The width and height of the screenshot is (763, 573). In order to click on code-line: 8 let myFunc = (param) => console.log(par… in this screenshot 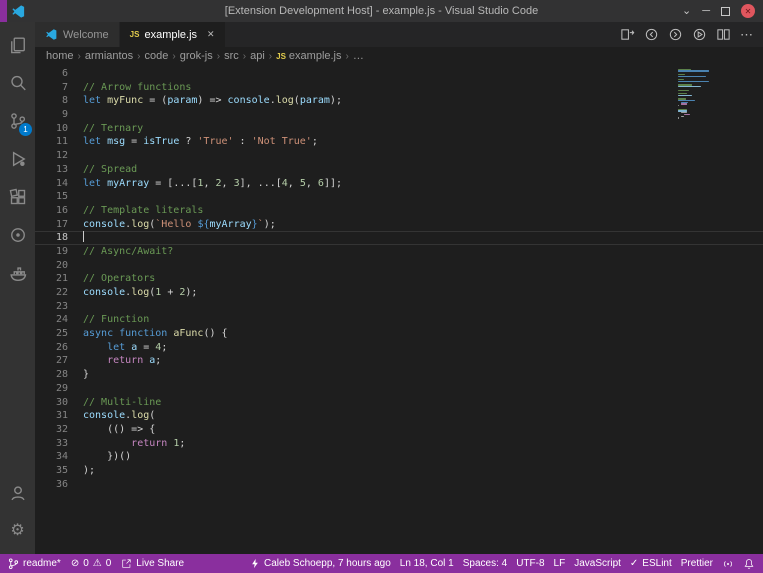, I will do `click(399, 101)`.